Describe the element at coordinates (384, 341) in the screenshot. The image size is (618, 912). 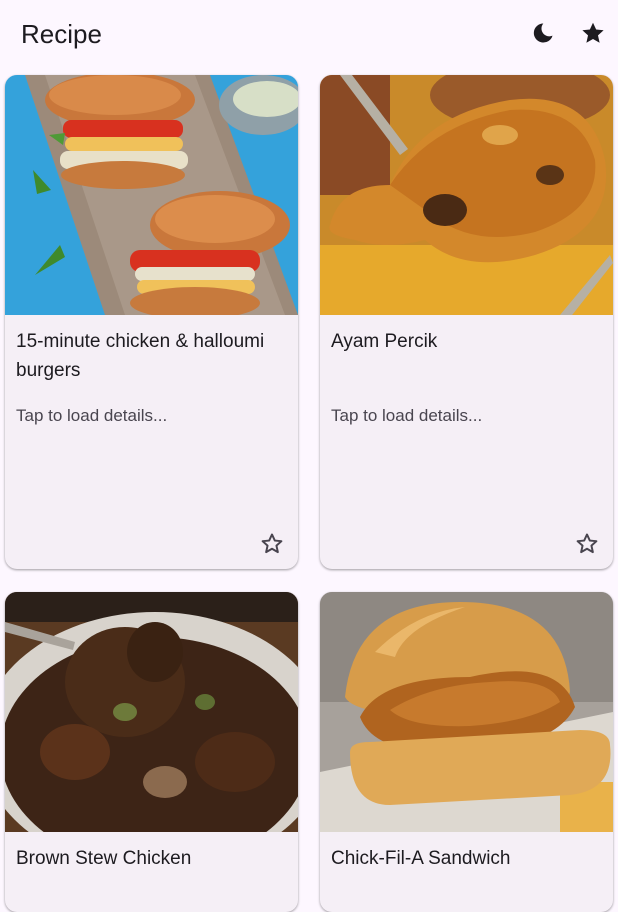
I see `recipe-title: Ayam Percik` at that location.